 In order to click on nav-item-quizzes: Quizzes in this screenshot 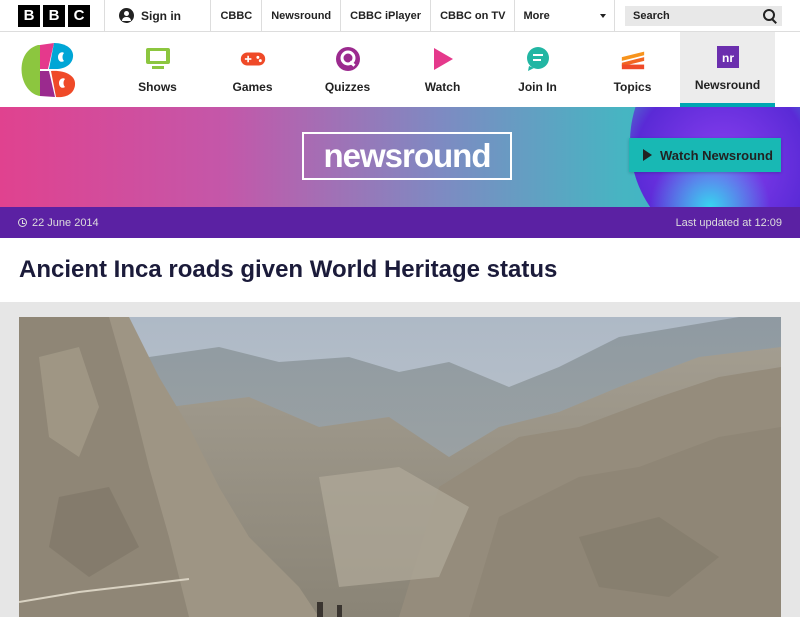, I will do `click(347, 69)`.